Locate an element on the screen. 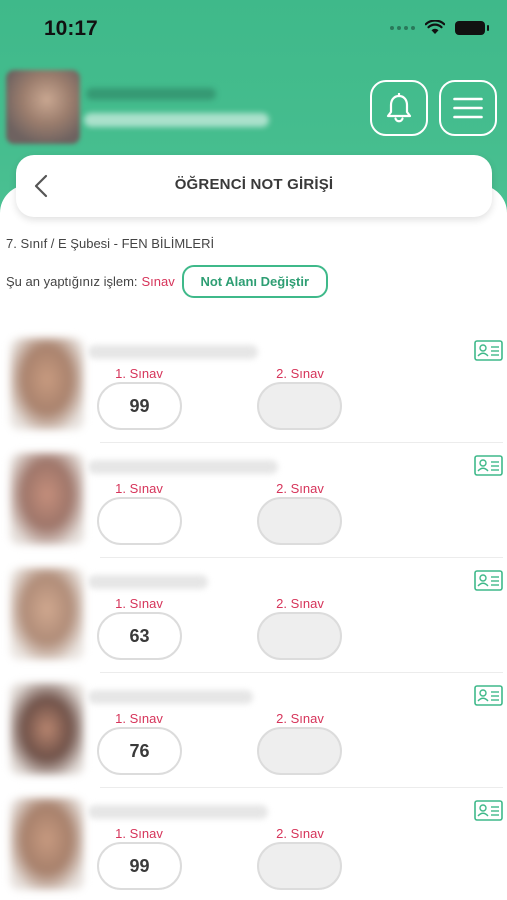  wifi-icon is located at coordinates (435, 27).